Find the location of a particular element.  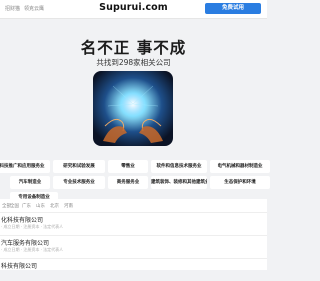

hero-illustration is located at coordinates (133, 108).